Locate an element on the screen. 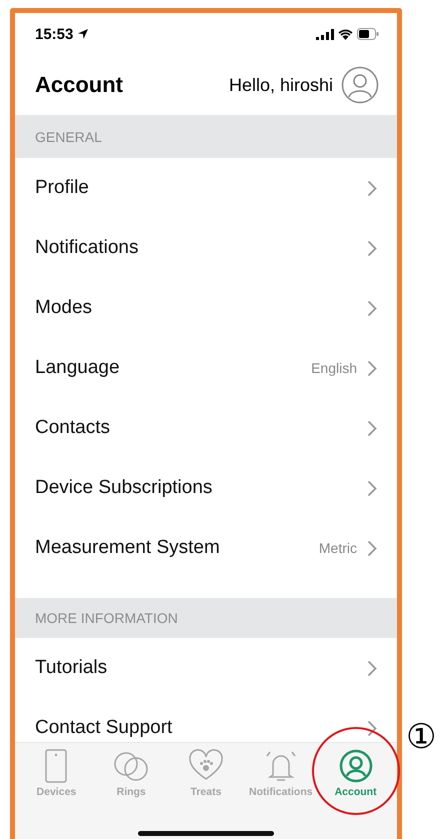 Image resolution: width=446 pixels, height=839 pixels. battery-icon is located at coordinates (368, 34).